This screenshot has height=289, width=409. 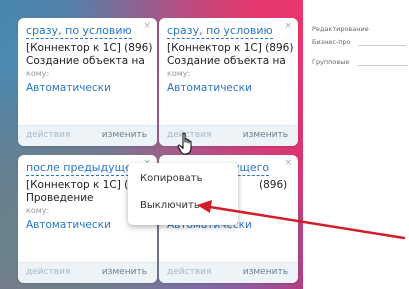 I want to click on annotation-arrow, so click(x=301, y=220).